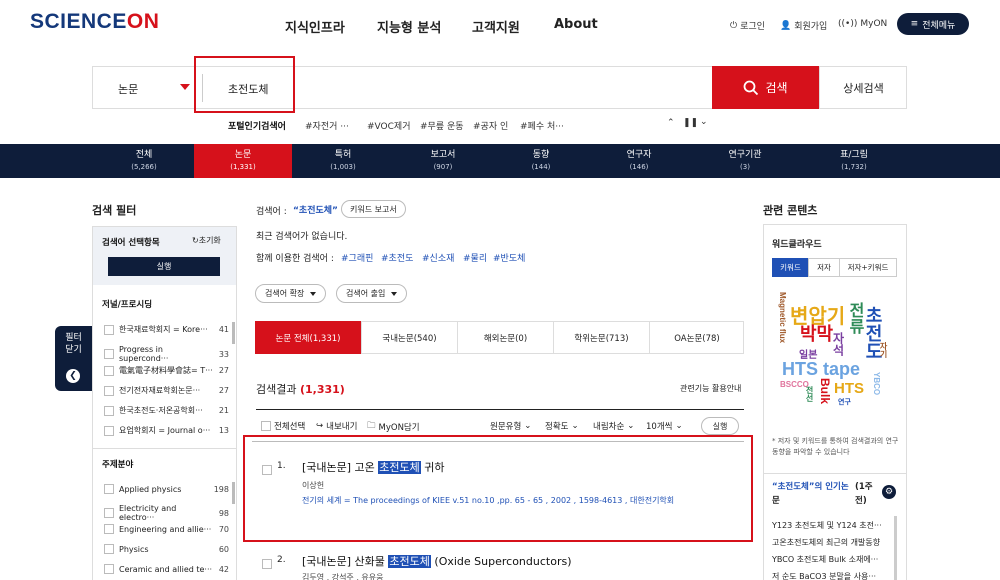  What do you see at coordinates (437, 561) in the screenshot?
I see `result-item-title: [국내논문] 산화물 초전도체 (Oxide Superconductors)` at bounding box center [437, 561].